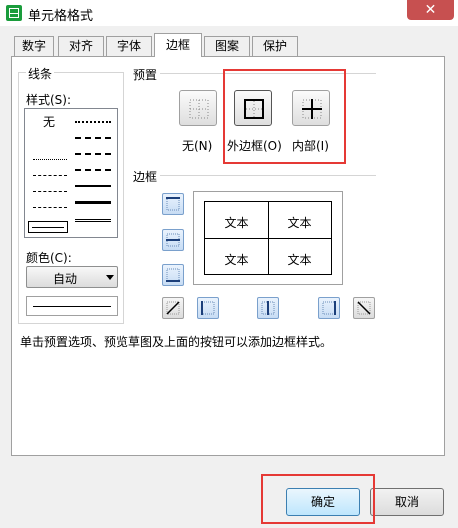 The image size is (458, 528). Describe the element at coordinates (81, 46) in the screenshot. I see `tab-alignment: 对齐` at that location.